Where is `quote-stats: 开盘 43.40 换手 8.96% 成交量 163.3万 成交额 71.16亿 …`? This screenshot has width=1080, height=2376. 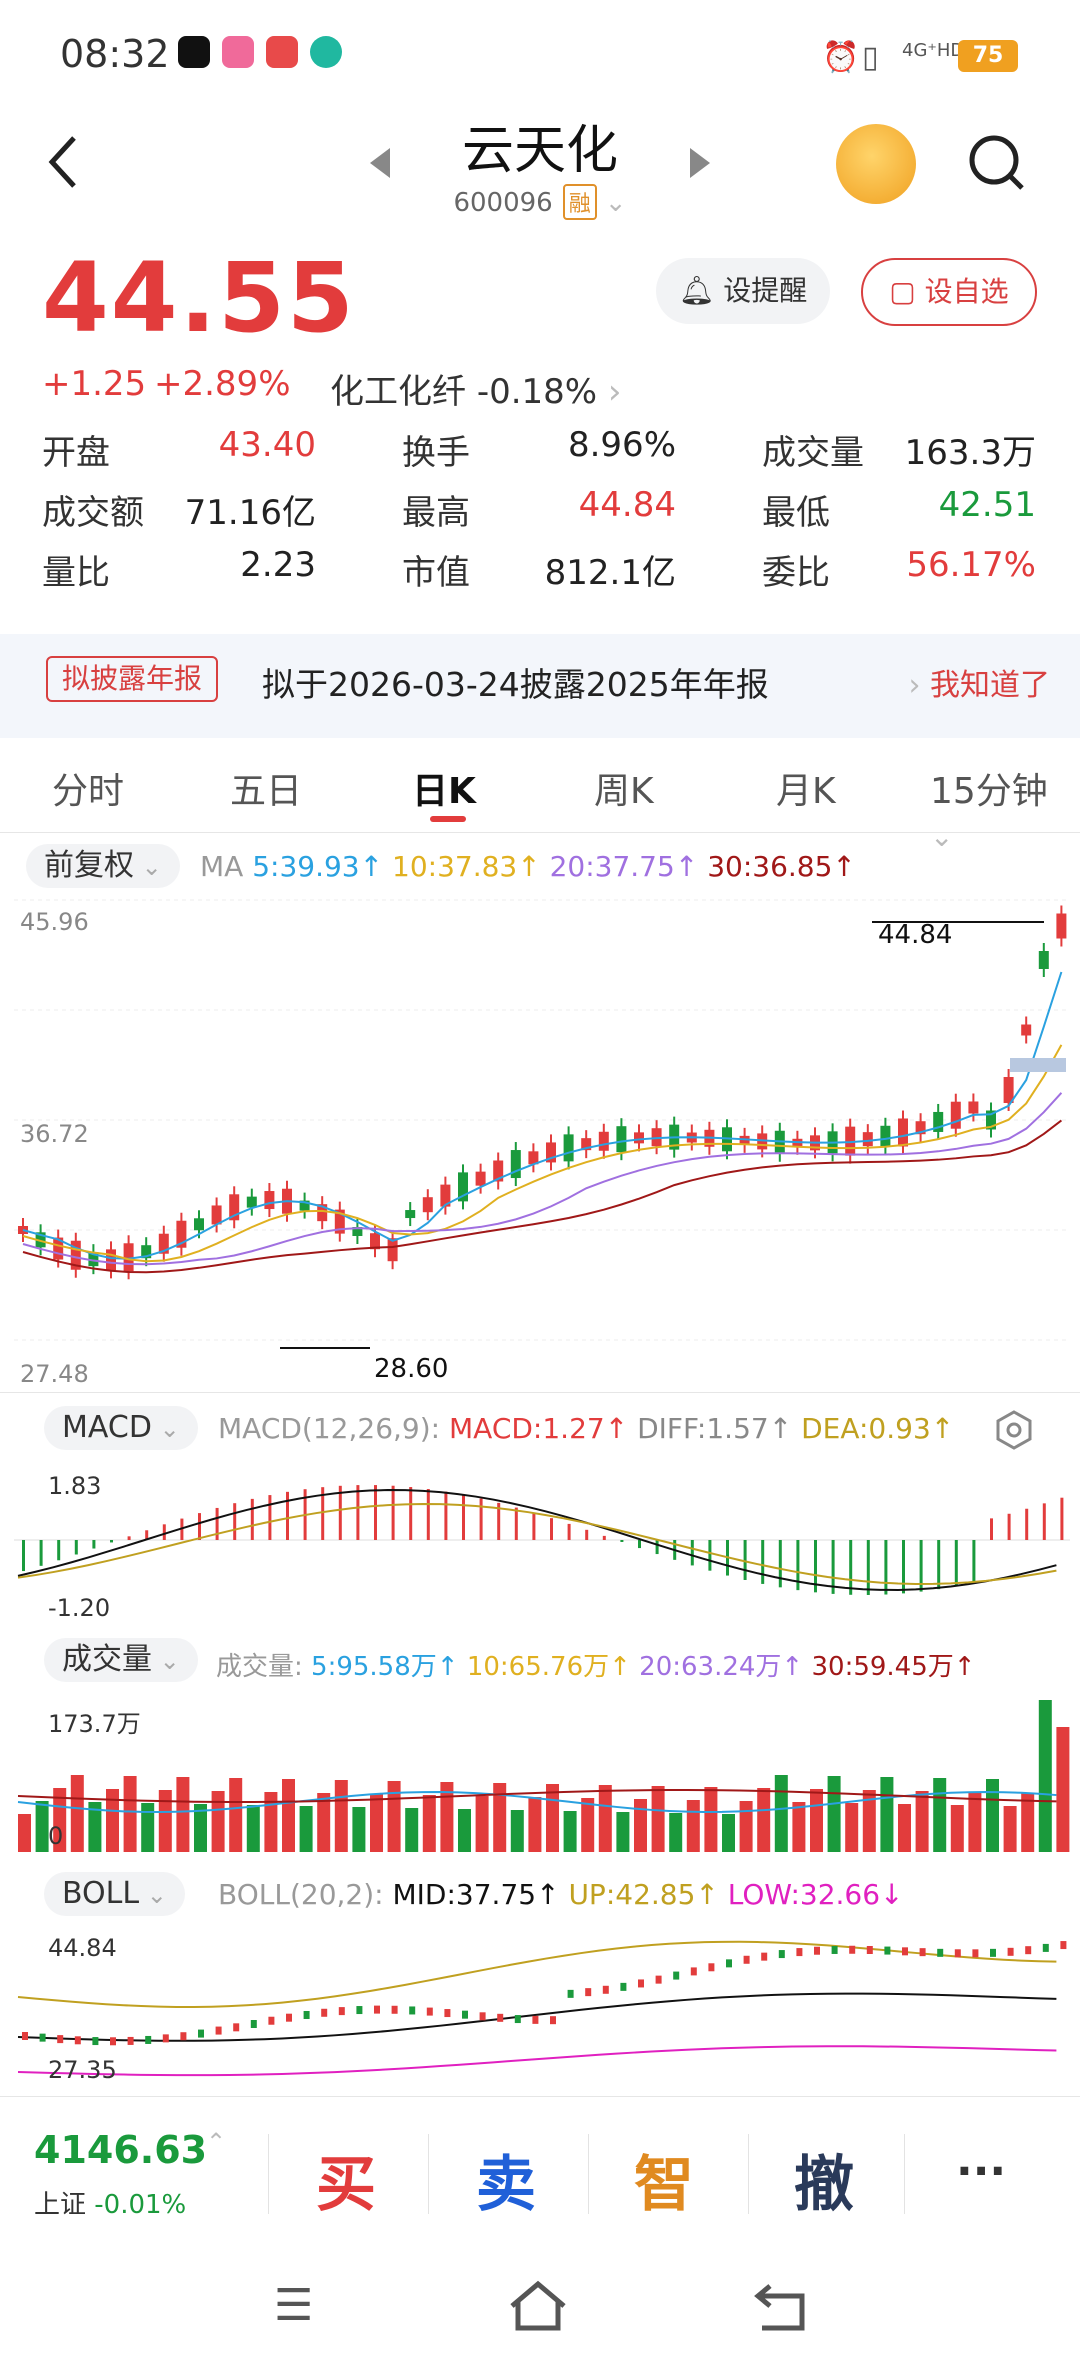 quote-stats: 开盘 43.40 换手 8.96% 成交量 163.3万 成交额 71.16亿 … is located at coordinates (540, 515).